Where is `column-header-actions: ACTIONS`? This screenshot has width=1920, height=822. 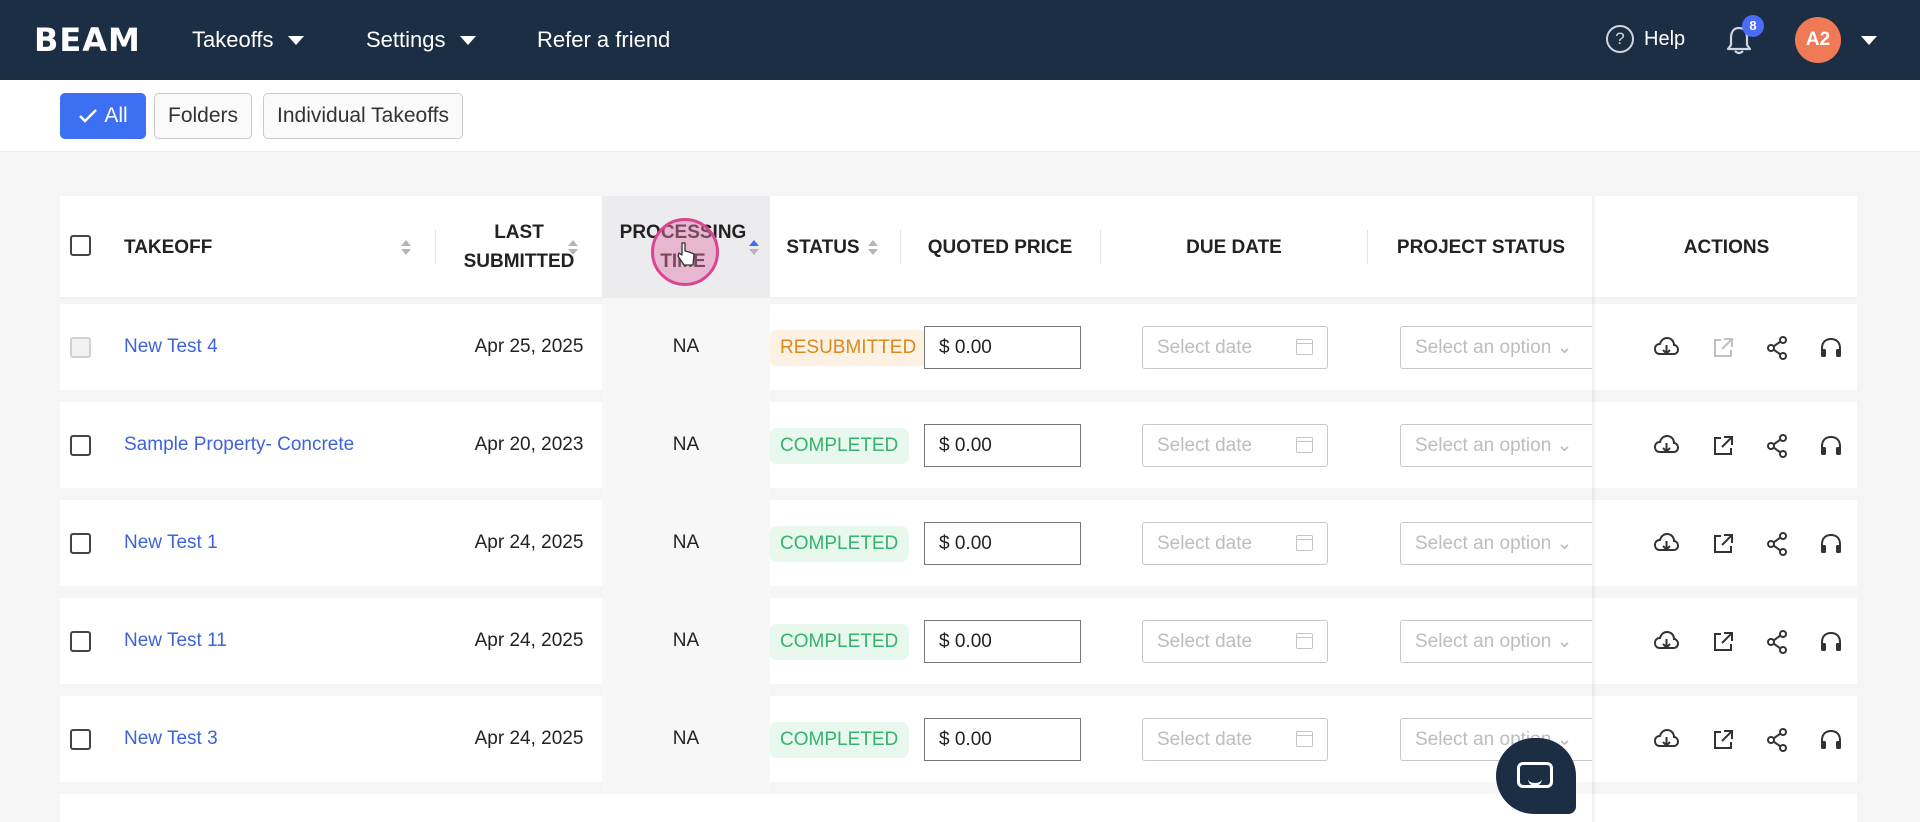
column-header-actions: ACTIONS is located at coordinates (1726, 247).